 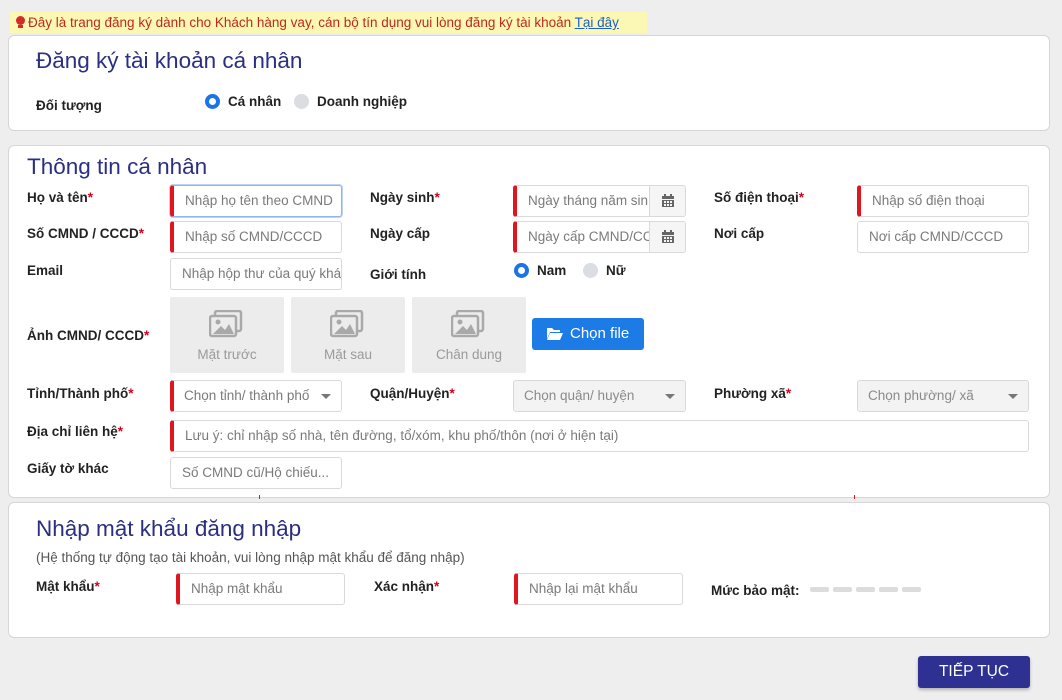 What do you see at coordinates (256, 201) in the screenshot?
I see `full-name-input: Nhập họ tên theo CMND` at bounding box center [256, 201].